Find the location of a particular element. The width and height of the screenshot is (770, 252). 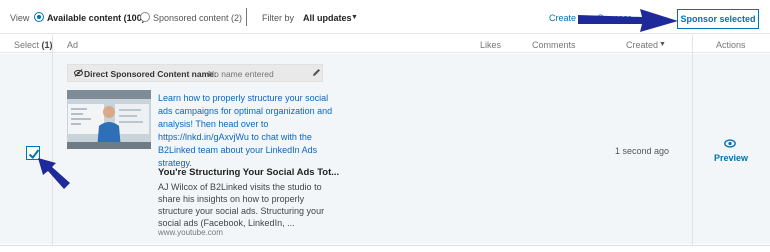

pencil-icon is located at coordinates (316, 72).